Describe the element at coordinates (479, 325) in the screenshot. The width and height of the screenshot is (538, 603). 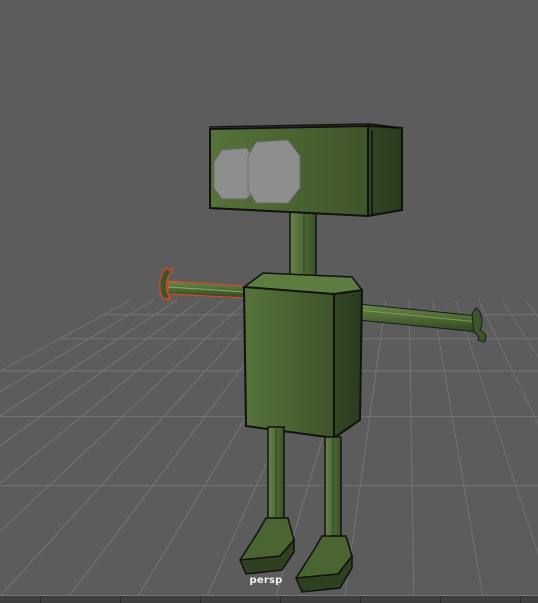
I see `right-hand` at that location.